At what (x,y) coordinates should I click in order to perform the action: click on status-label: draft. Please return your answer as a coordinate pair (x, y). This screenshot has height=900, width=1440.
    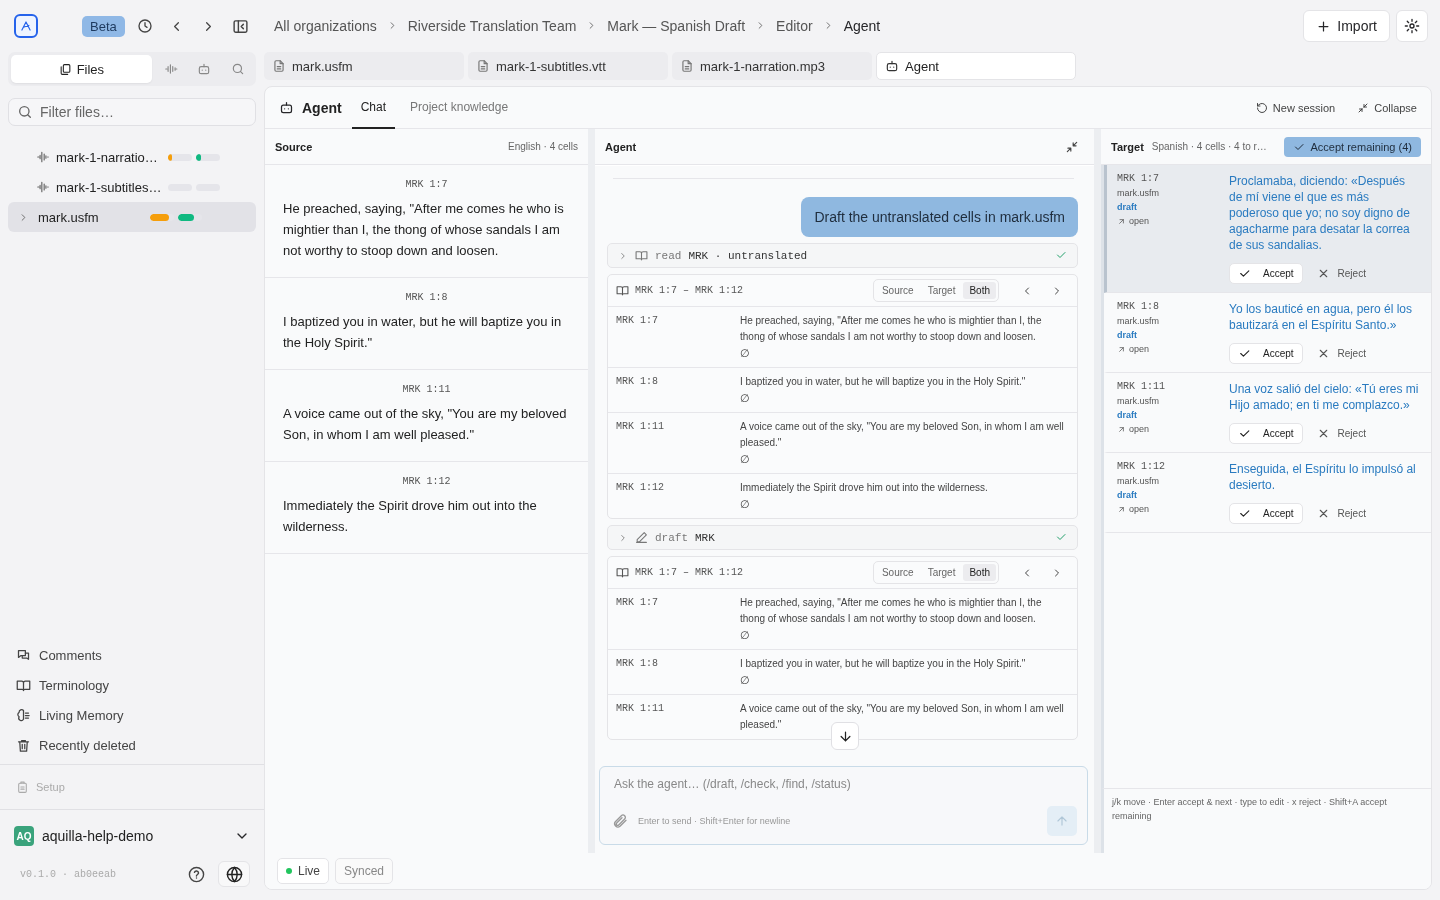
    Looking at the image, I should click on (1127, 335).